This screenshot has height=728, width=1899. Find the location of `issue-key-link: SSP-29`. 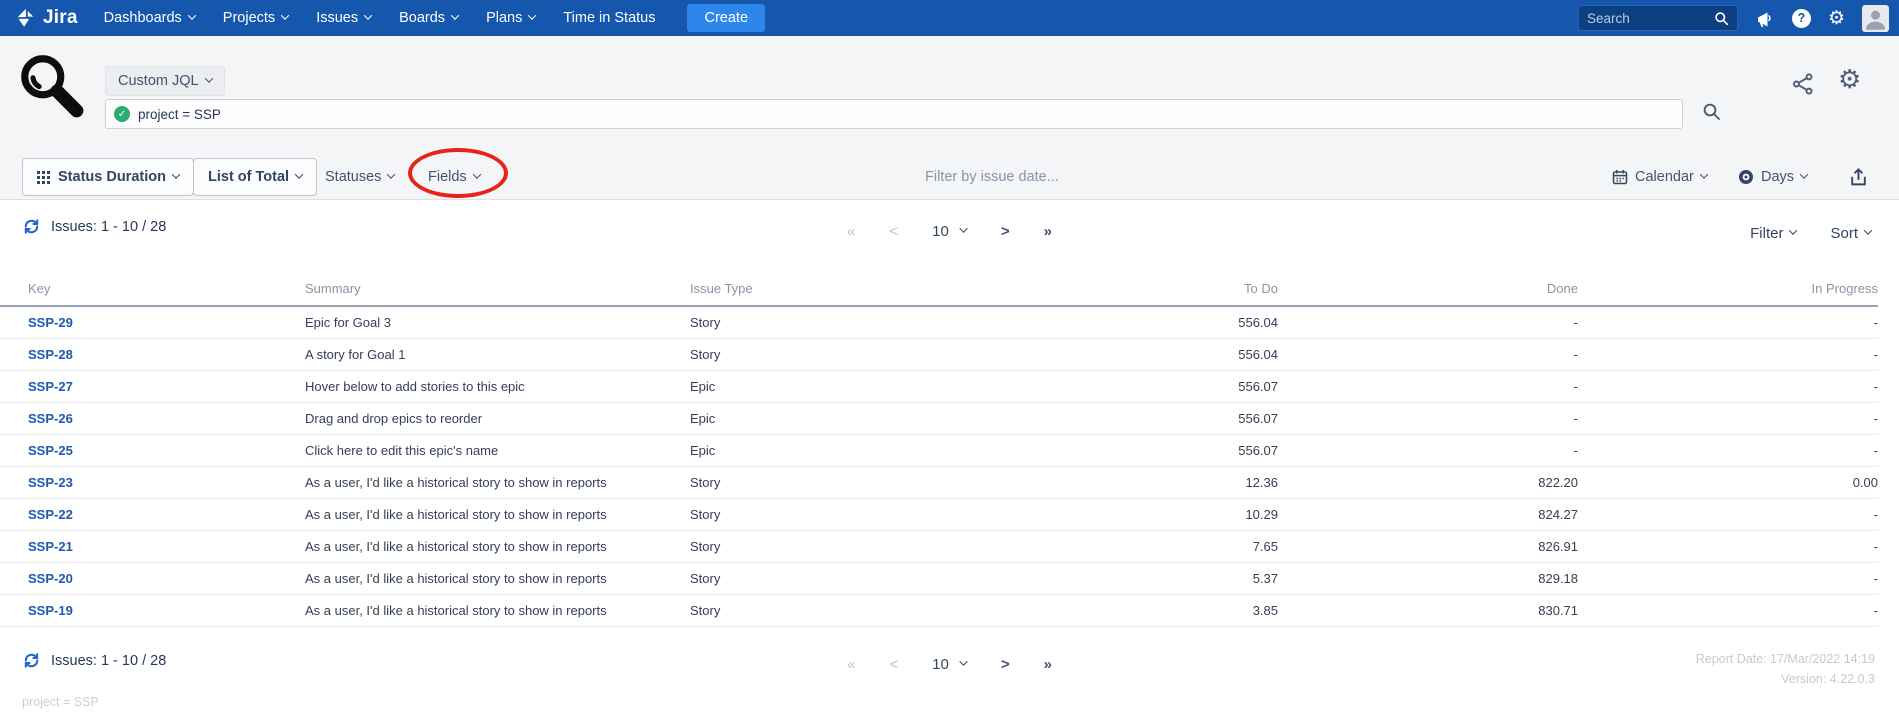

issue-key-link: SSP-29 is located at coordinates (50, 322).